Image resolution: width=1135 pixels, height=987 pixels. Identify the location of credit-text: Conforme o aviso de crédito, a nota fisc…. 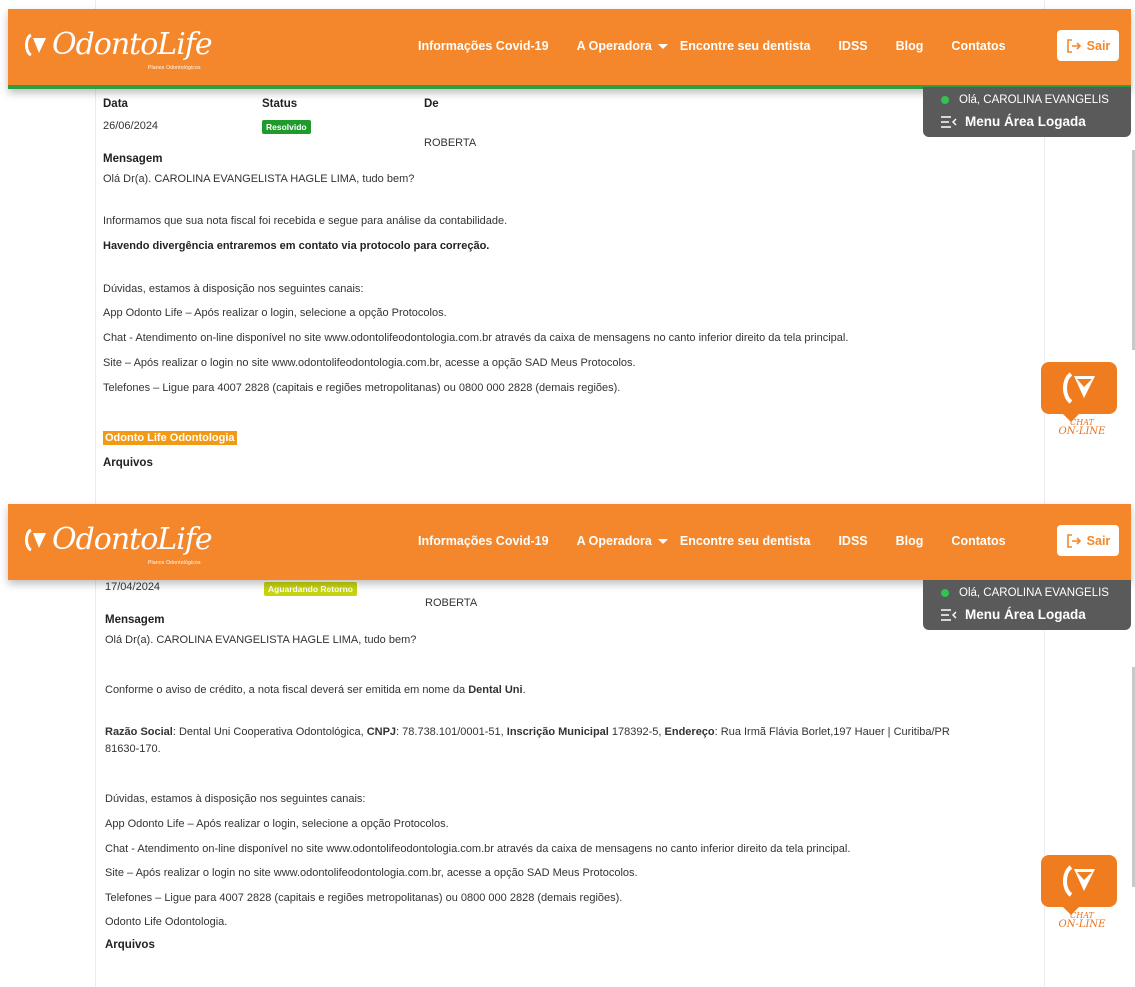
(287, 690).